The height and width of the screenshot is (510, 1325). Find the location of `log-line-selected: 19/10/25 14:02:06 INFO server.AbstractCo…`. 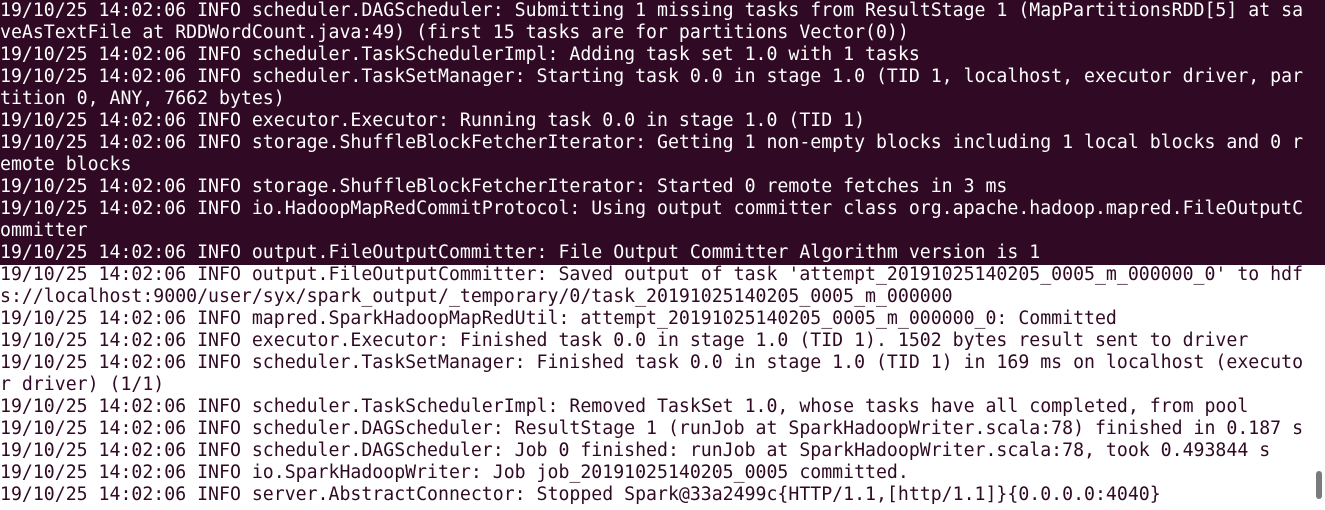

log-line-selected: 19/10/25 14:02:06 INFO server.AbstractCo… is located at coordinates (580, 494).